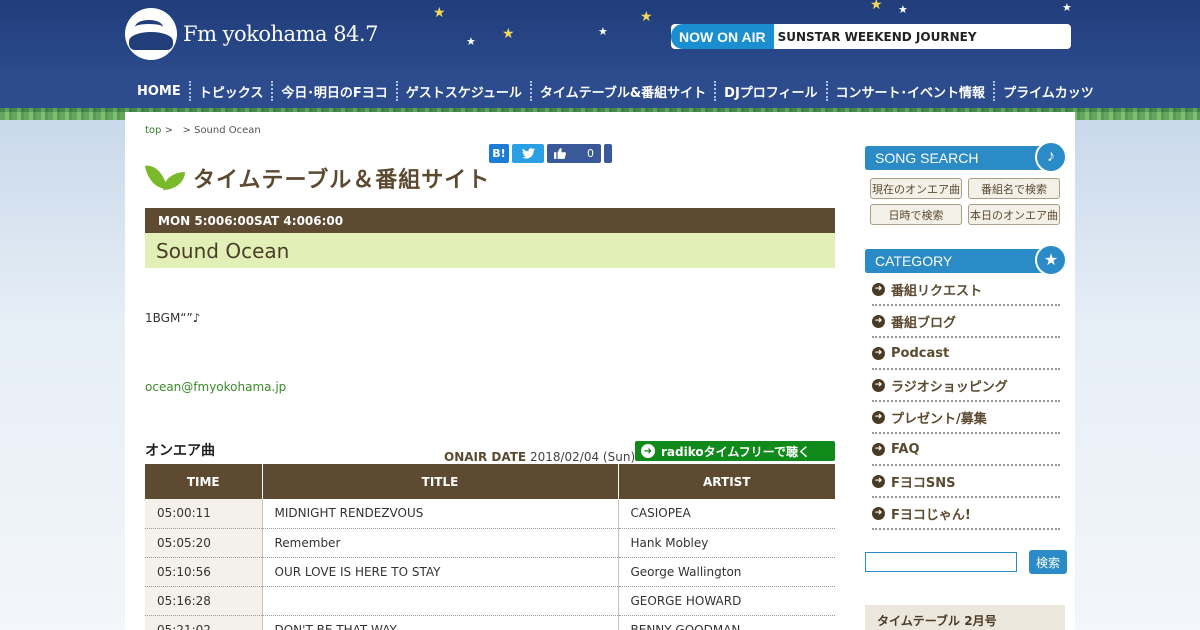  I want to click on category-item-present: ➜ プレゼント/募集, so click(966, 418).